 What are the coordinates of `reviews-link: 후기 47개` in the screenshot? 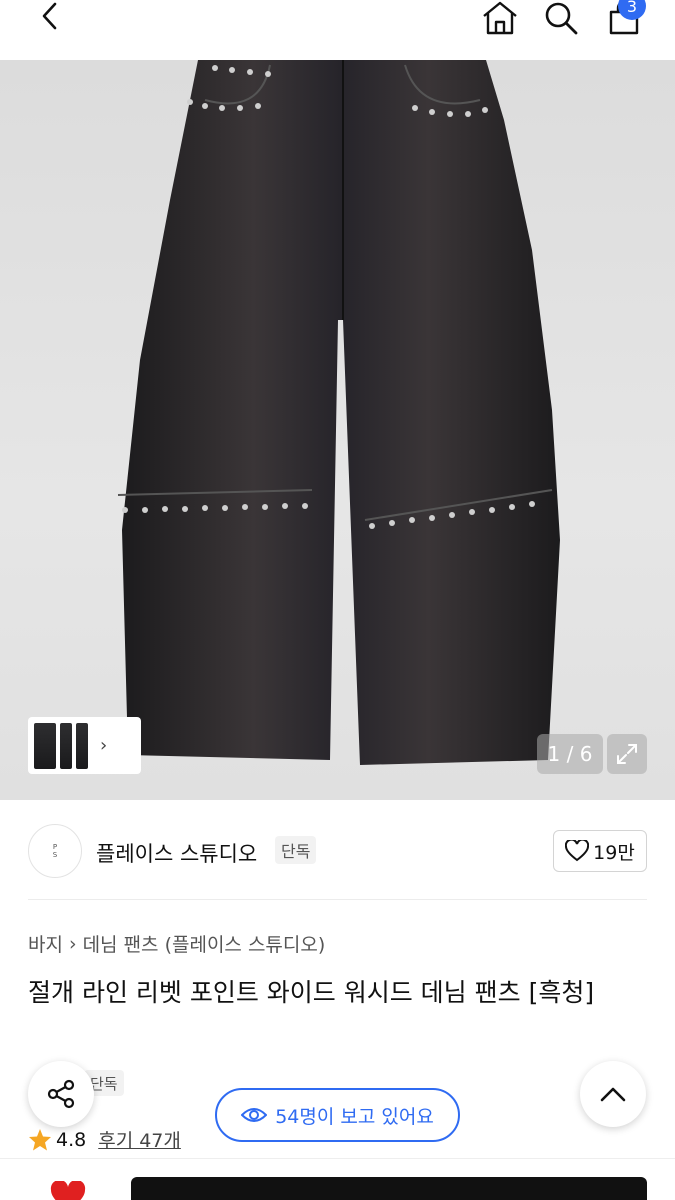 It's located at (139, 1139).